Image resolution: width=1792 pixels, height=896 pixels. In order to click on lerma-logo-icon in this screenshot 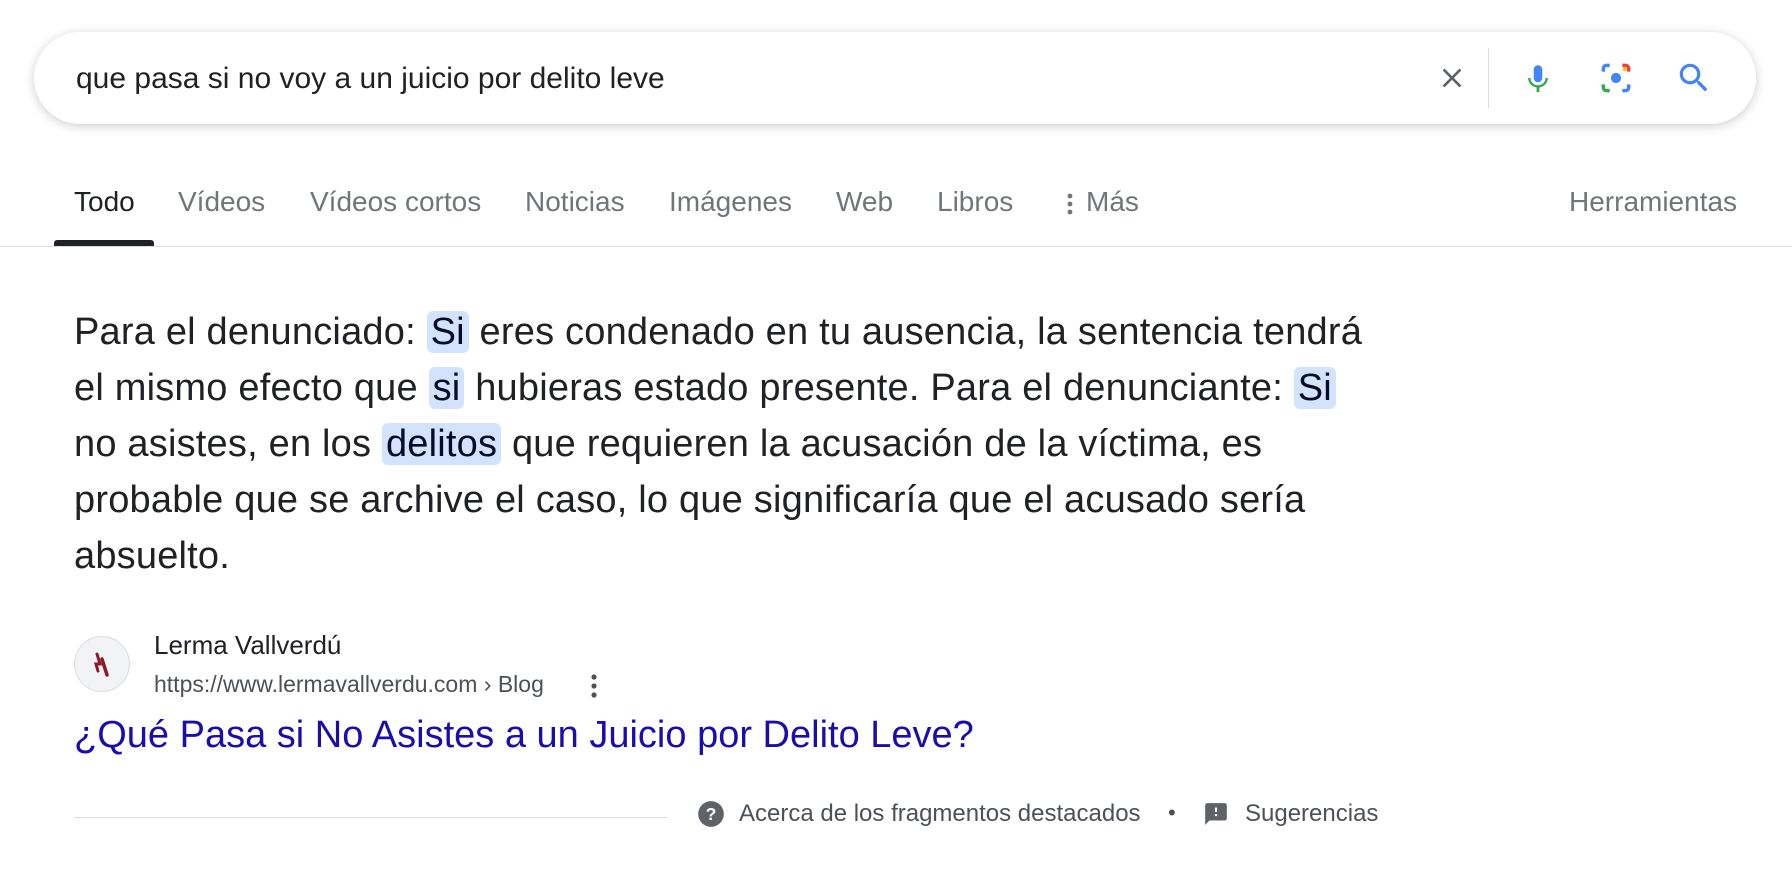, I will do `click(101, 664)`.